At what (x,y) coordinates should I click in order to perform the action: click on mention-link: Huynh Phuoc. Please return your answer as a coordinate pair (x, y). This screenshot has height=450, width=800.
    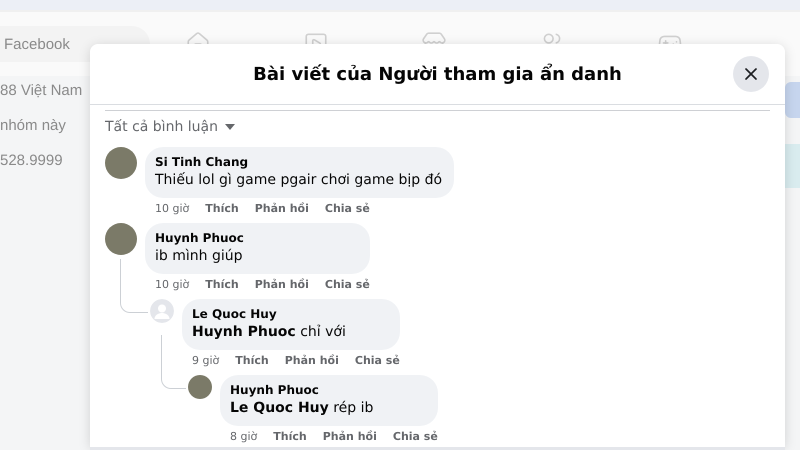
    Looking at the image, I should click on (244, 332).